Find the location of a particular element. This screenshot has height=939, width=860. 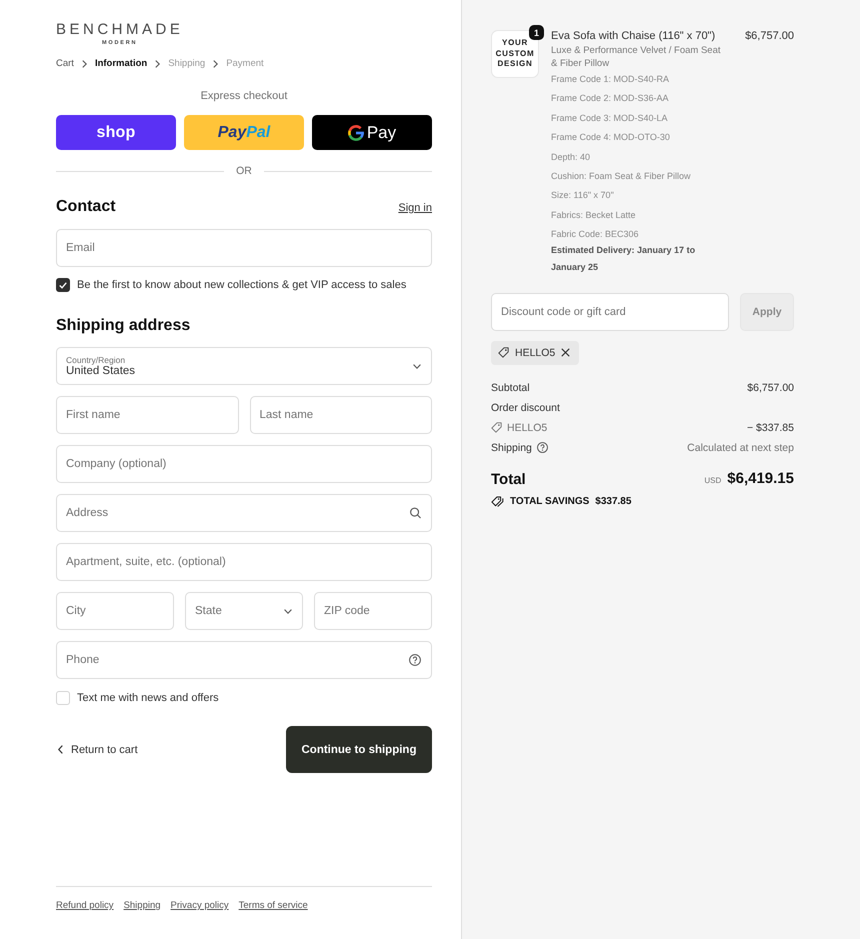

select-field: State is located at coordinates (244, 611).